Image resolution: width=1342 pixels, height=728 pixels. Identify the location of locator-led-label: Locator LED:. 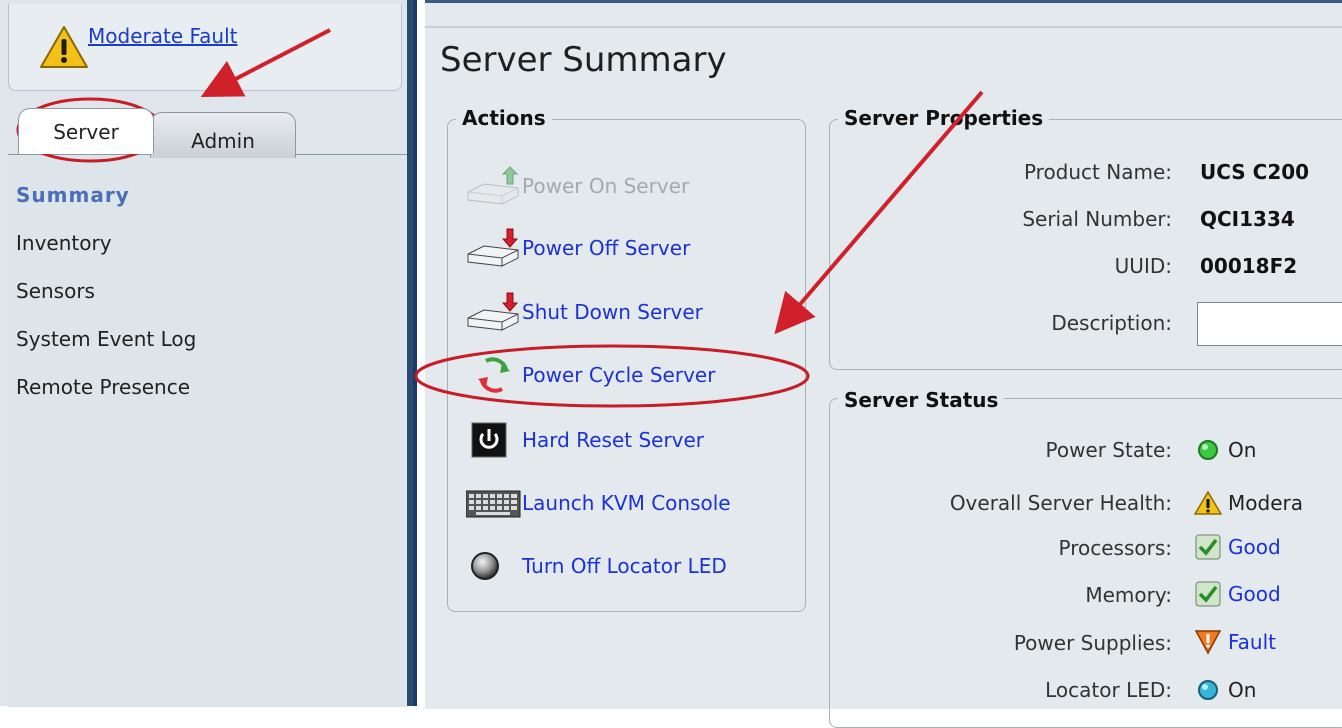
(1108, 690).